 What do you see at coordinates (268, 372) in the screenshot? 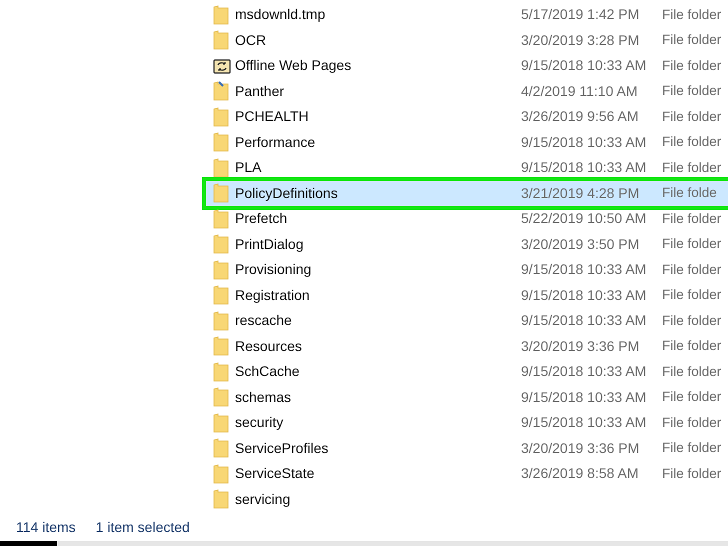
I see `file-name: SchCache` at bounding box center [268, 372].